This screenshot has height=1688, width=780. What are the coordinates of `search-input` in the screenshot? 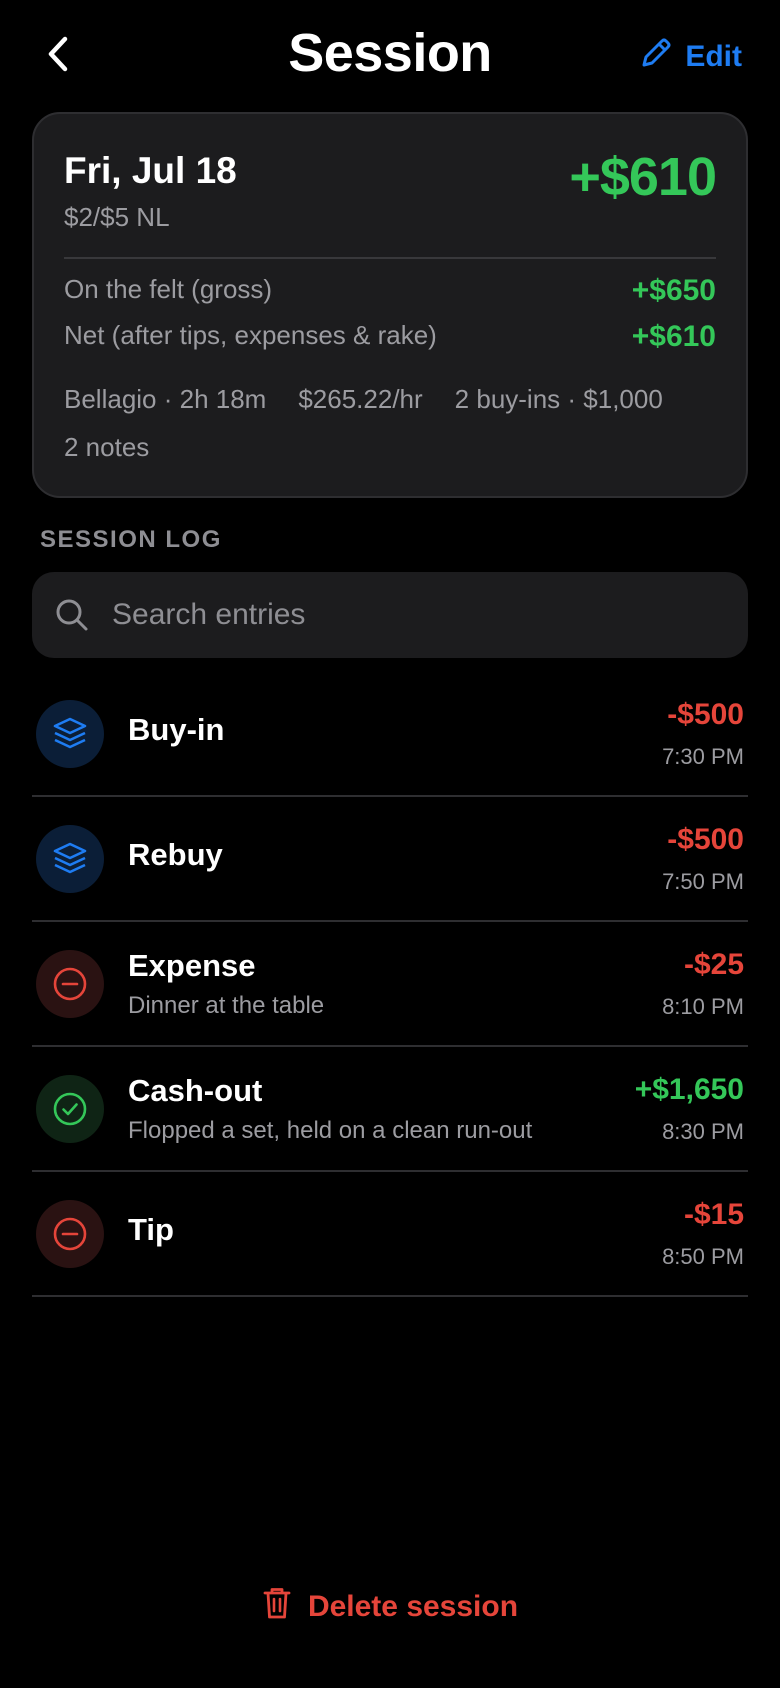 It's located at (412, 615).